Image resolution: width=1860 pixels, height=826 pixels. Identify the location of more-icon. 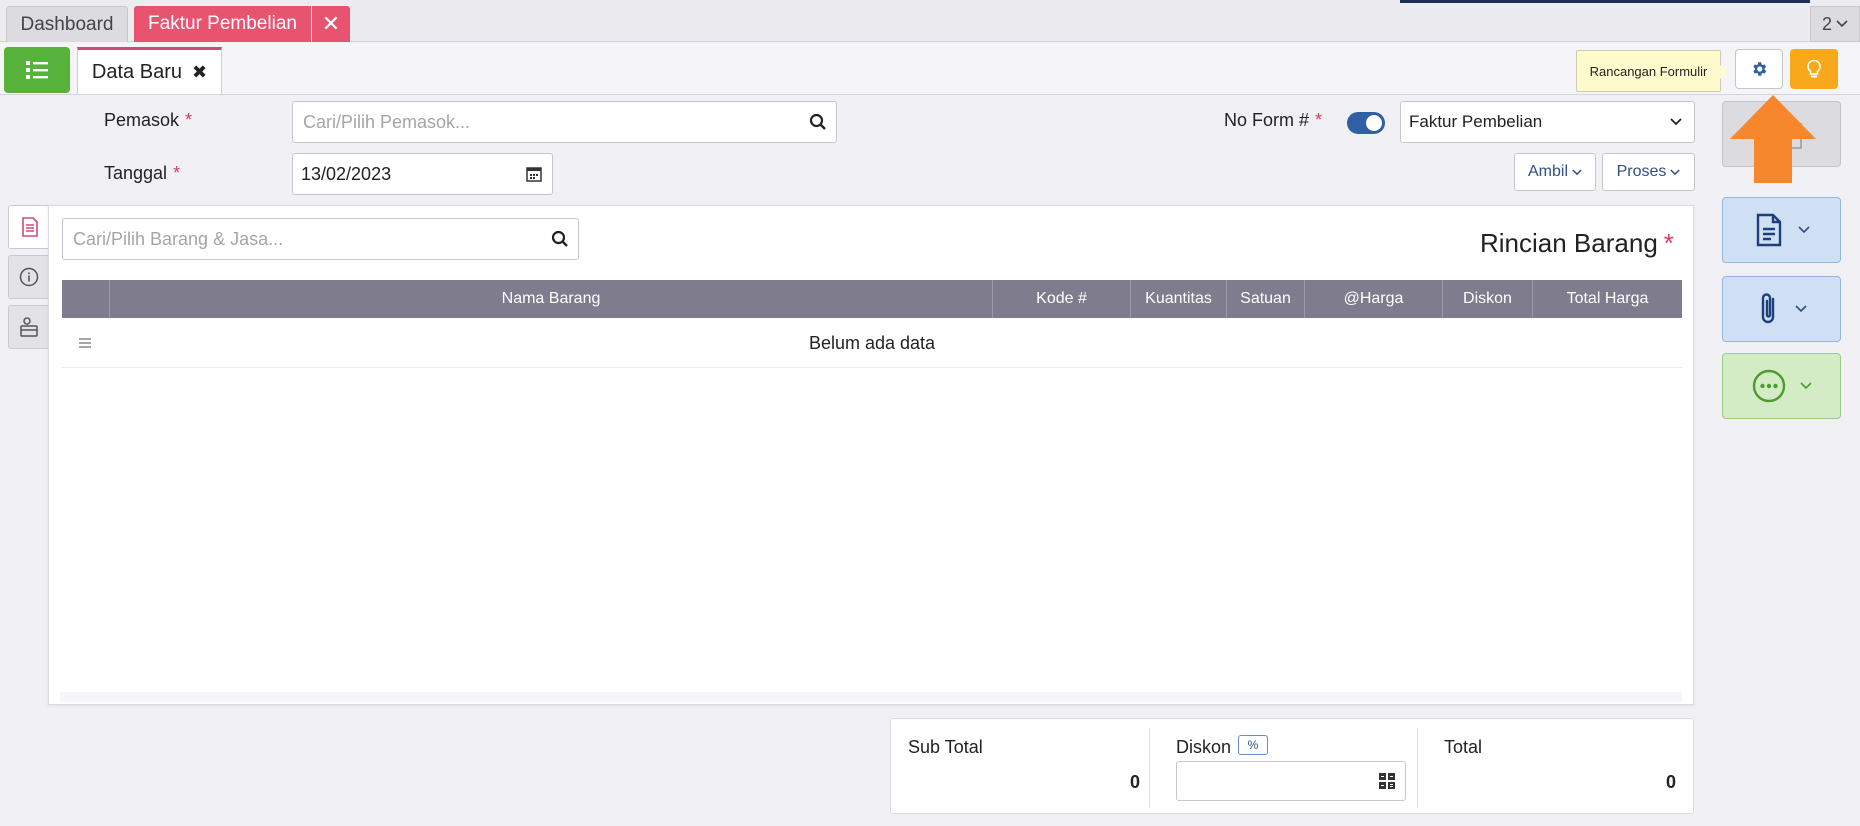
(1768, 386).